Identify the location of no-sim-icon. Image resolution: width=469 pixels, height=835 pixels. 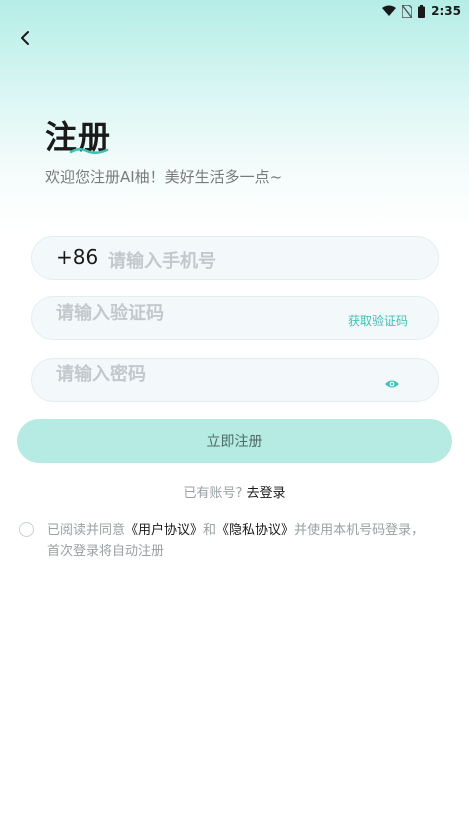
(407, 11).